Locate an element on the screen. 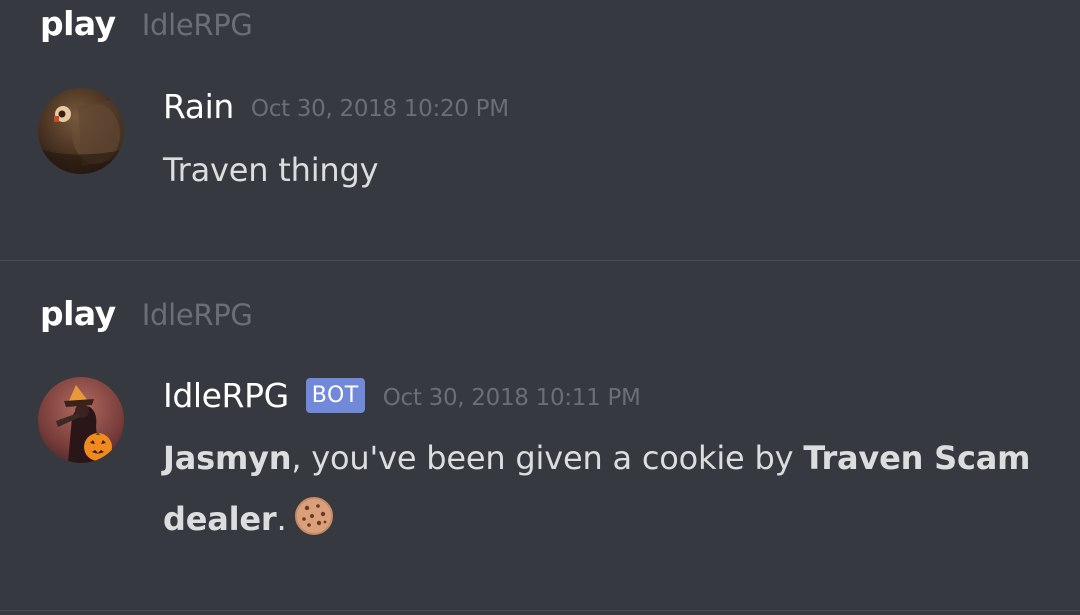 The image size is (1080, 615). message-header: IdleRPG BOT Oct 30, 2018 10:11 PM is located at coordinates (402, 395).